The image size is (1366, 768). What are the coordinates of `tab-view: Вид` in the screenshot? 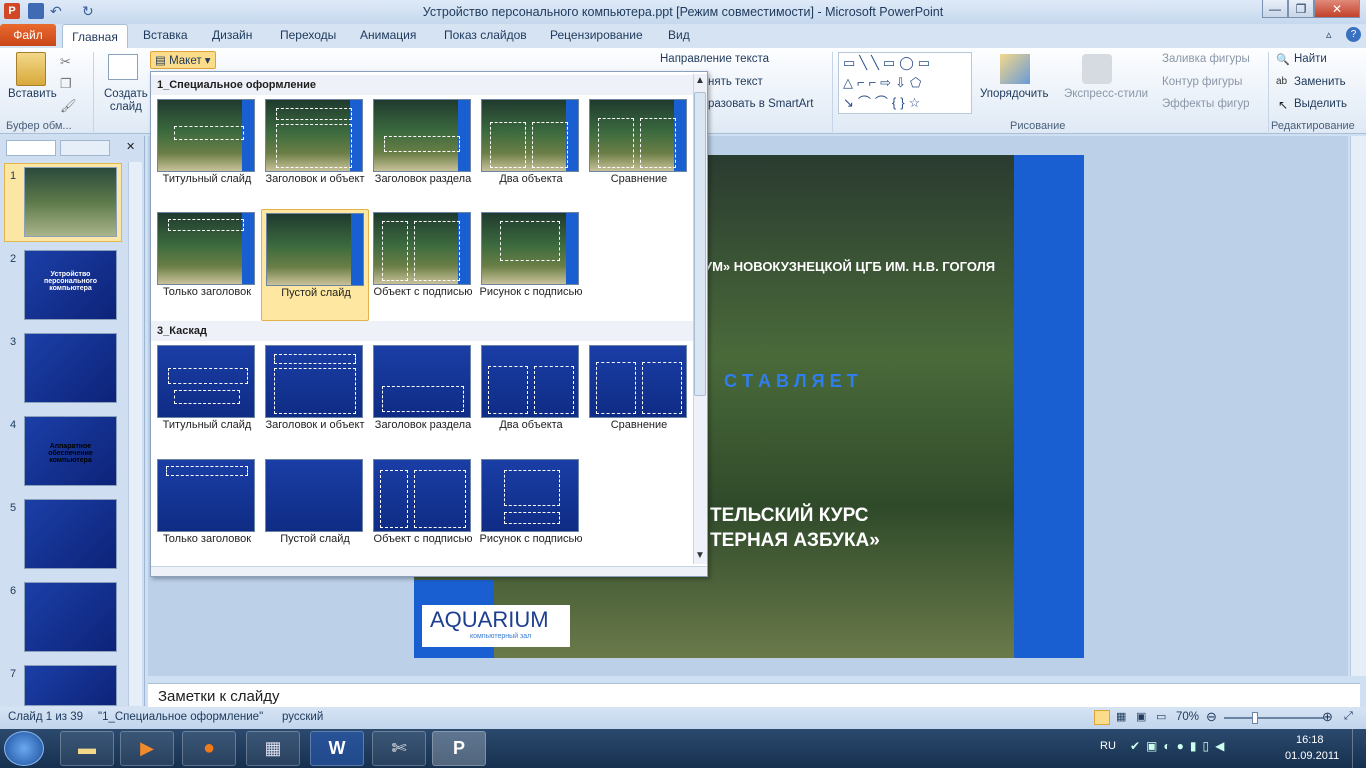 It's located at (679, 35).